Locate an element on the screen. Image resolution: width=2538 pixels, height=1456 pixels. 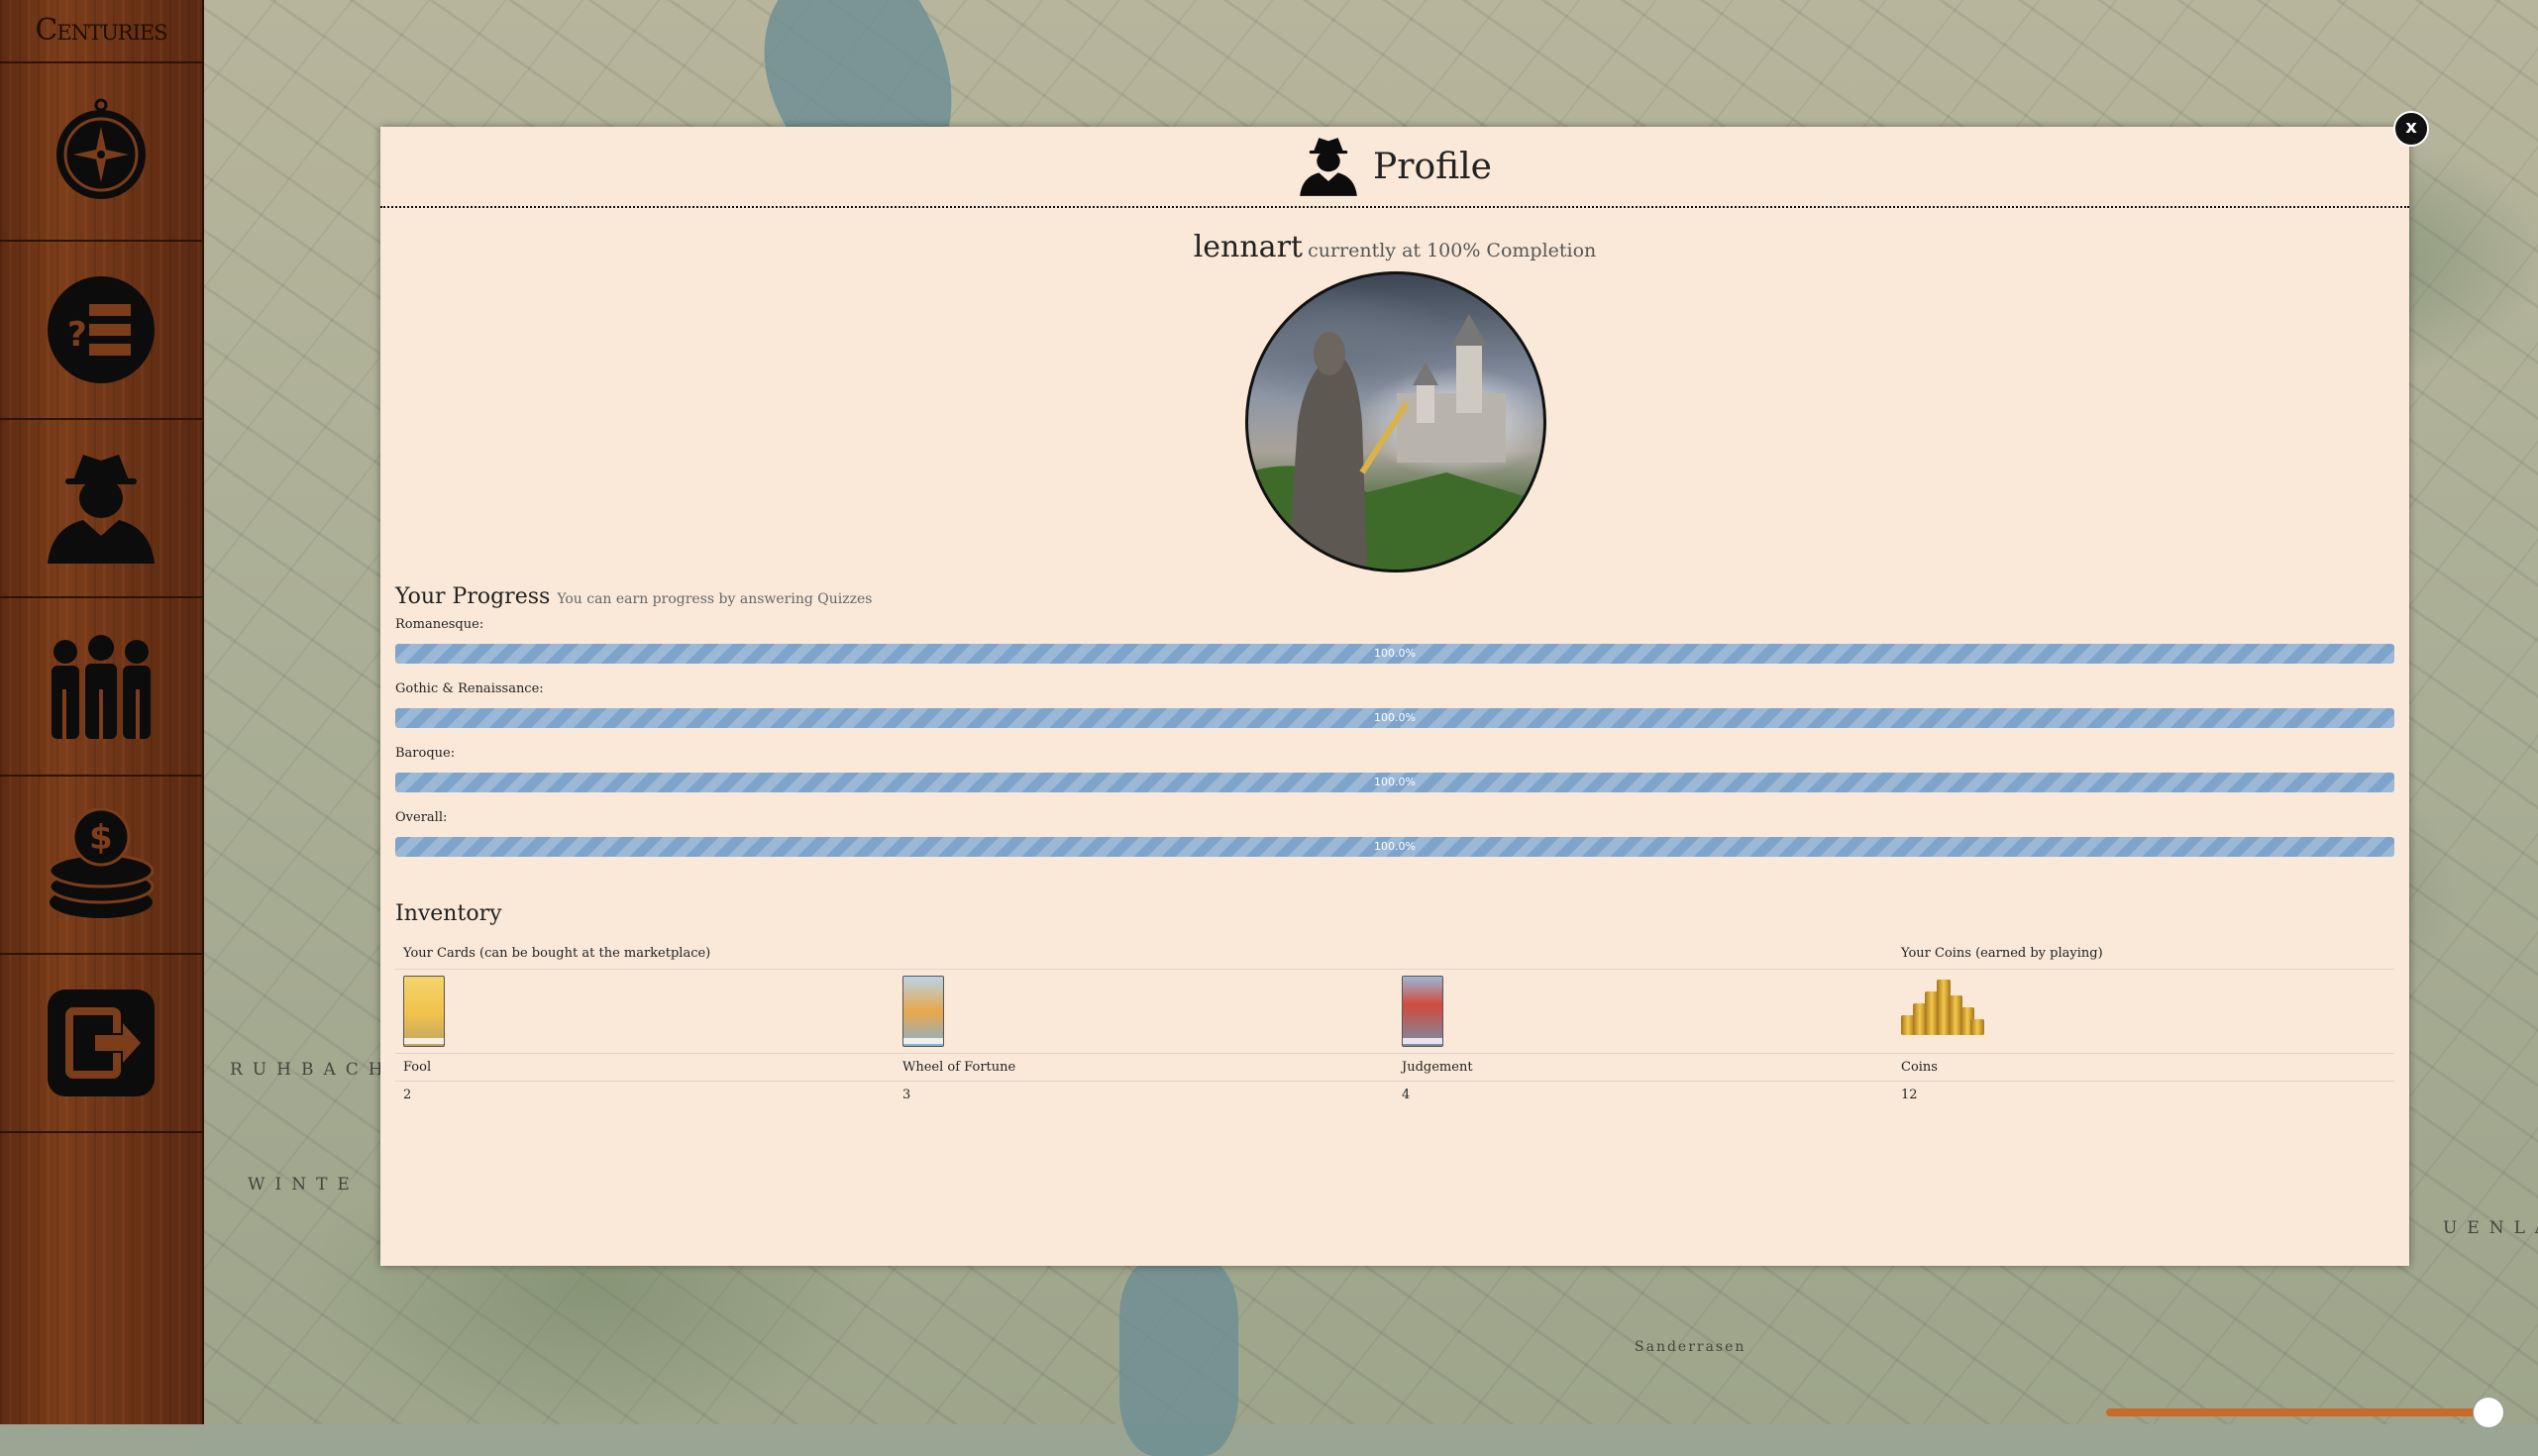
sidebar-item-logout is located at coordinates (101, 1044).